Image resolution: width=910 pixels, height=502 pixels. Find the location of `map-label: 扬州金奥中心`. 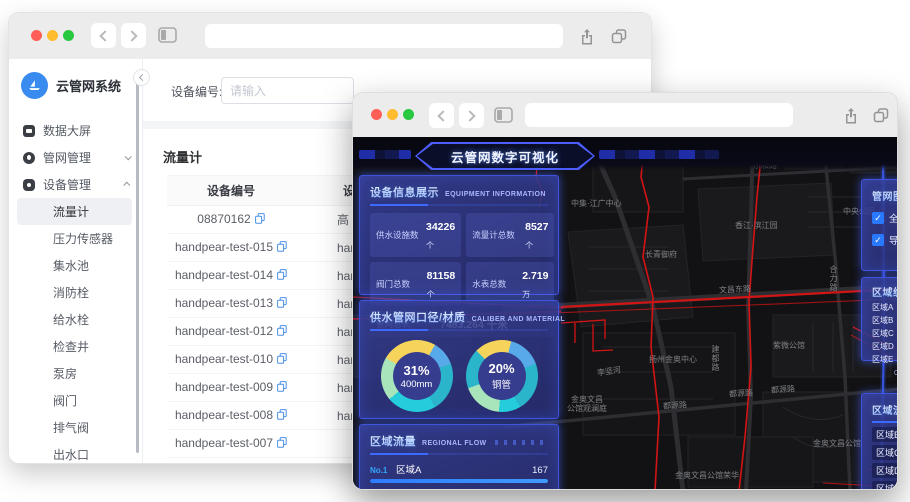

map-label: 扬州金奥中心 is located at coordinates (673, 359).